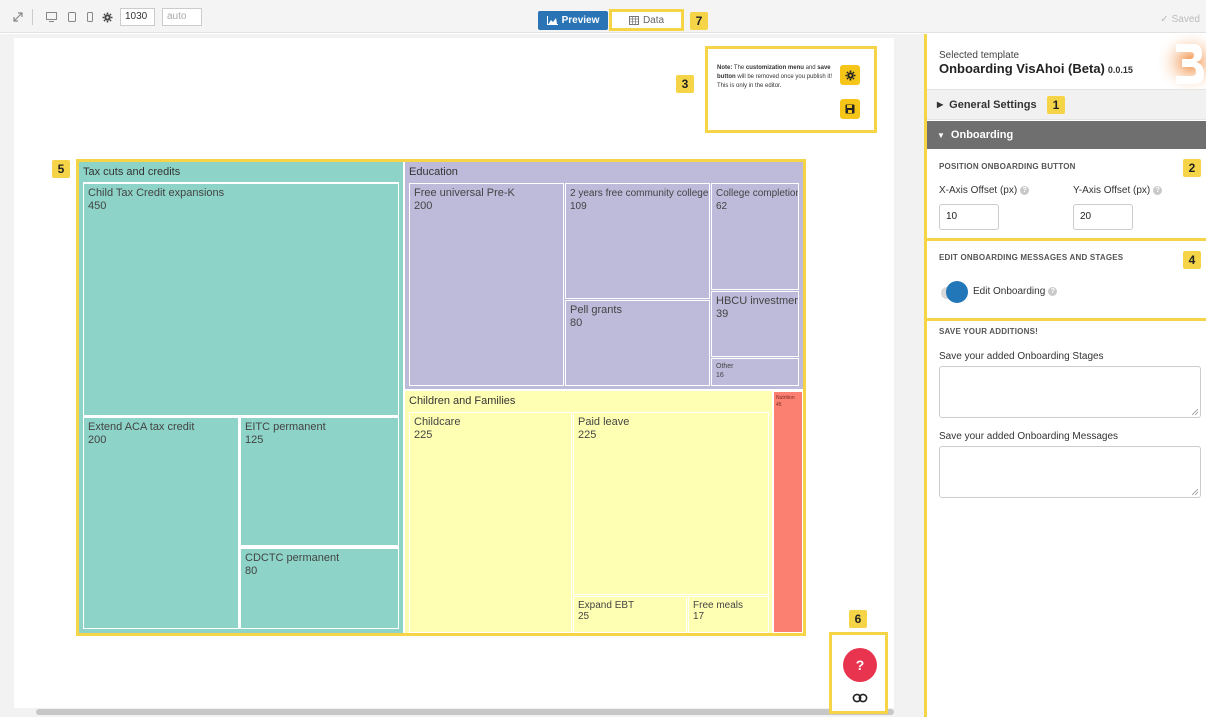 The image size is (1206, 717). Describe the element at coordinates (699, 21) in the screenshot. I see `badge-7: 7` at that location.